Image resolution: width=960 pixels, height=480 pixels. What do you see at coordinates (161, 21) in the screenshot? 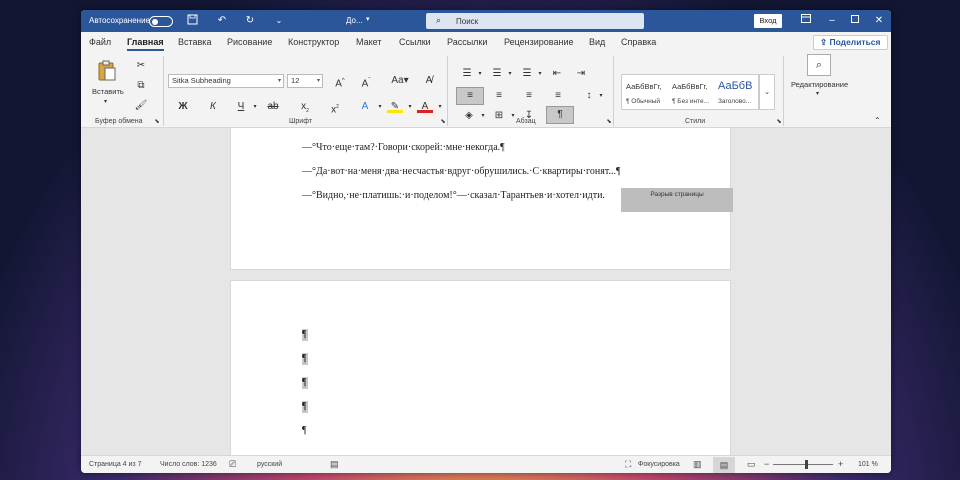
I see `autosave-toggle` at bounding box center [161, 21].